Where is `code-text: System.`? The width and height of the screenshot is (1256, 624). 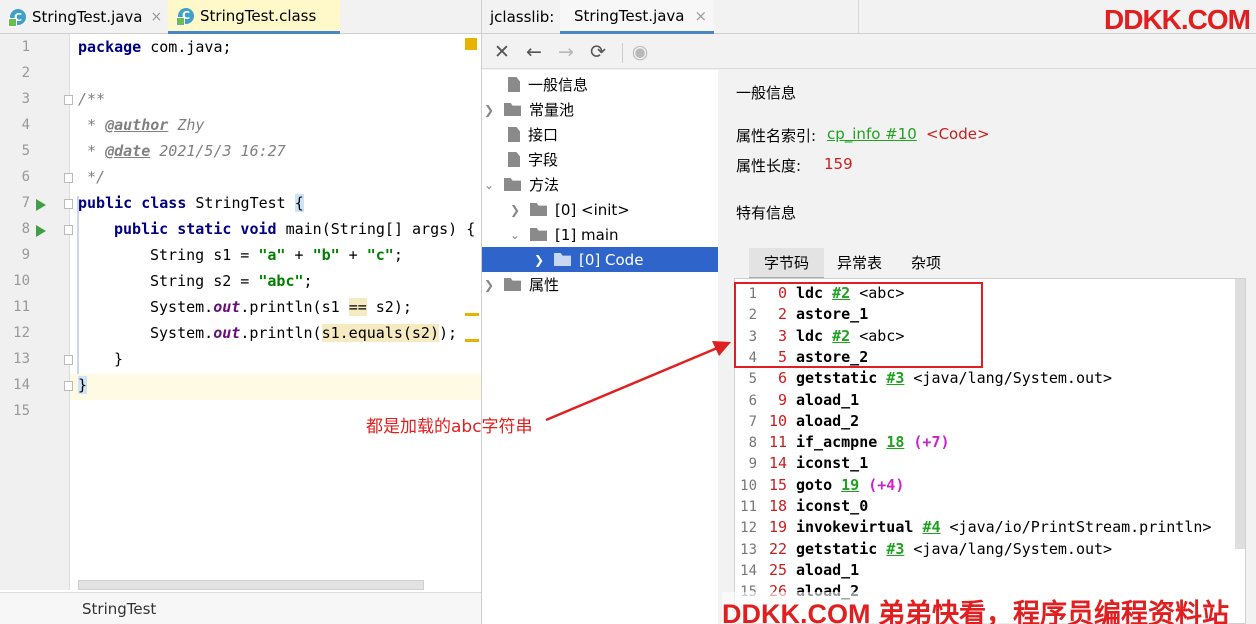 code-text: System. is located at coordinates (182, 307).